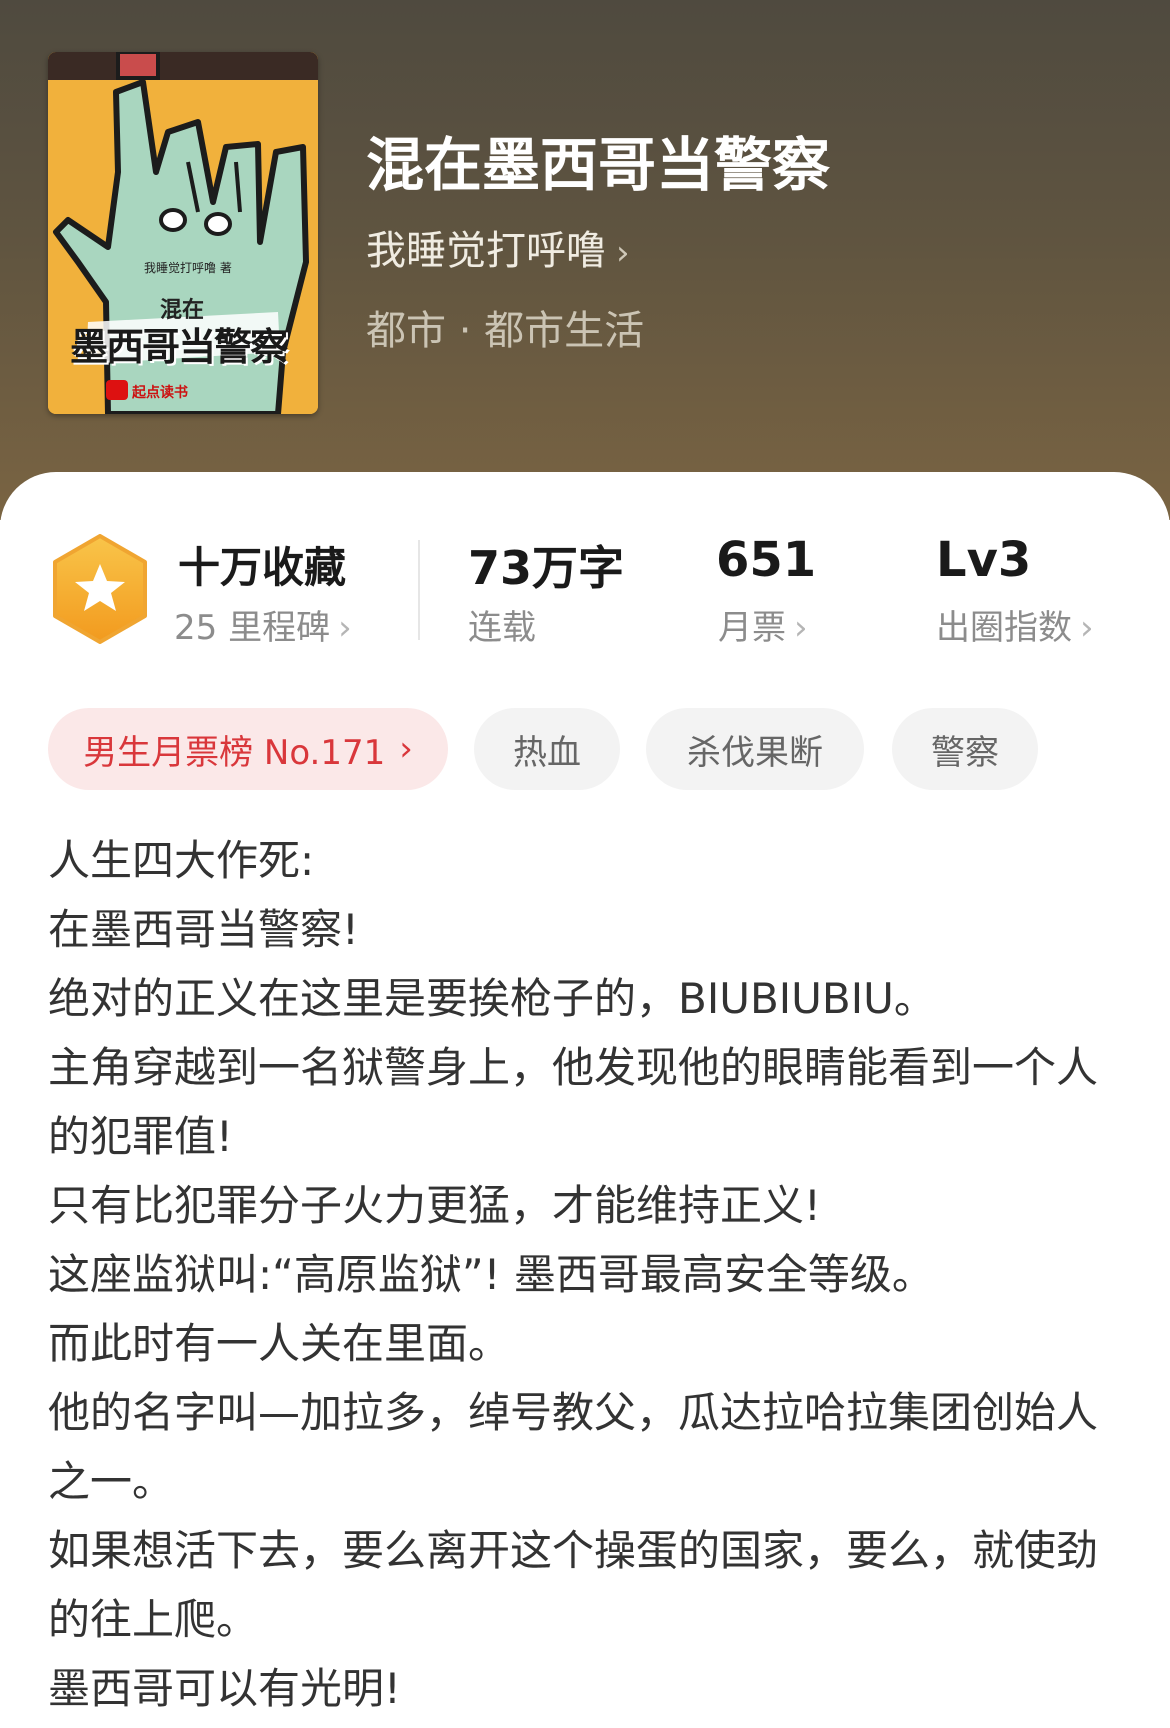 Image resolution: width=1170 pixels, height=1728 pixels. What do you see at coordinates (160, 393) in the screenshot?
I see `cover-brand: 起点读书` at bounding box center [160, 393].